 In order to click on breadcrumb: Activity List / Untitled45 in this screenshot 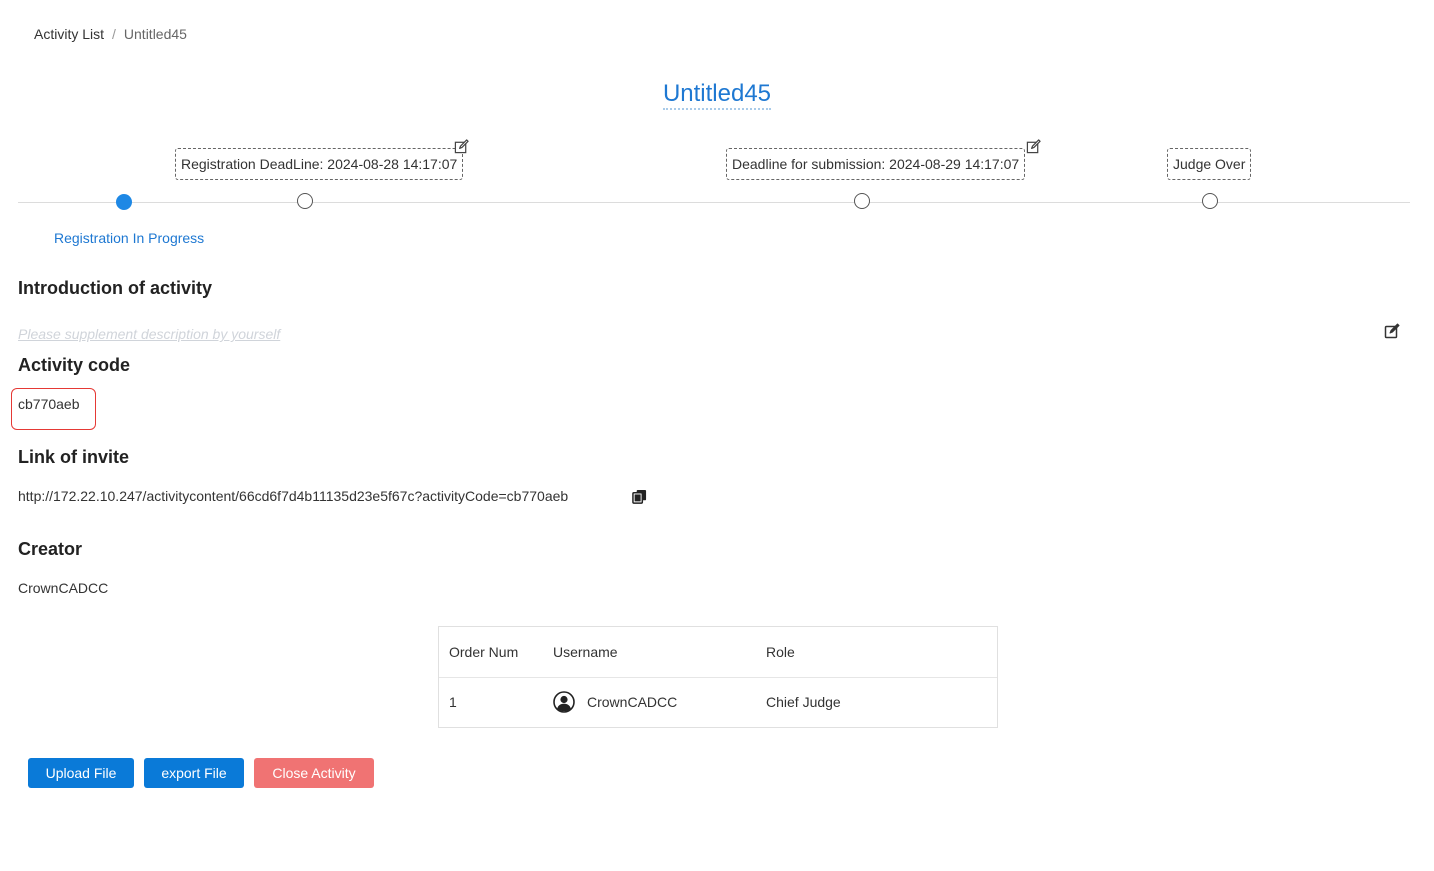, I will do `click(110, 34)`.